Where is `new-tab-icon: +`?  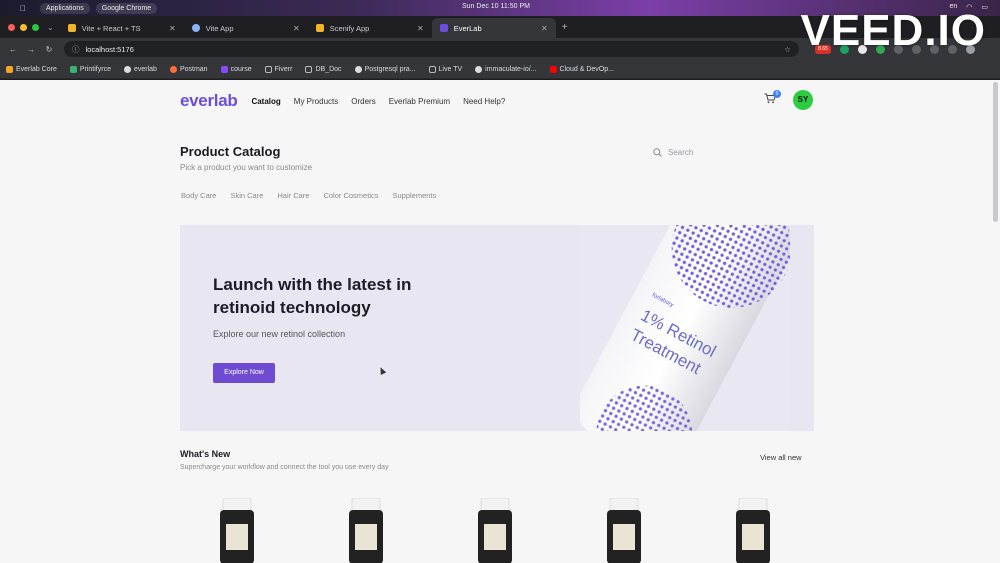
new-tab-icon: + is located at coordinates (565, 27).